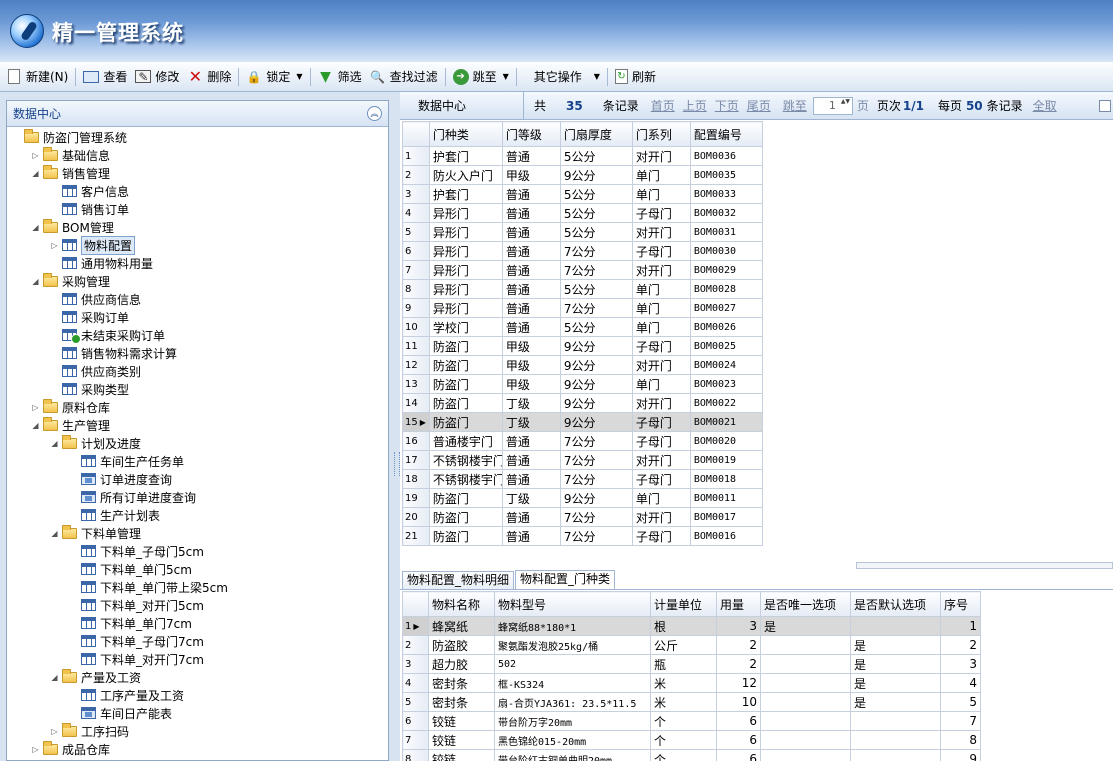 This screenshot has height=761, width=1113. Describe the element at coordinates (458, 580) in the screenshot. I see `tab-material-detail: 物料配置_物料明细` at that location.